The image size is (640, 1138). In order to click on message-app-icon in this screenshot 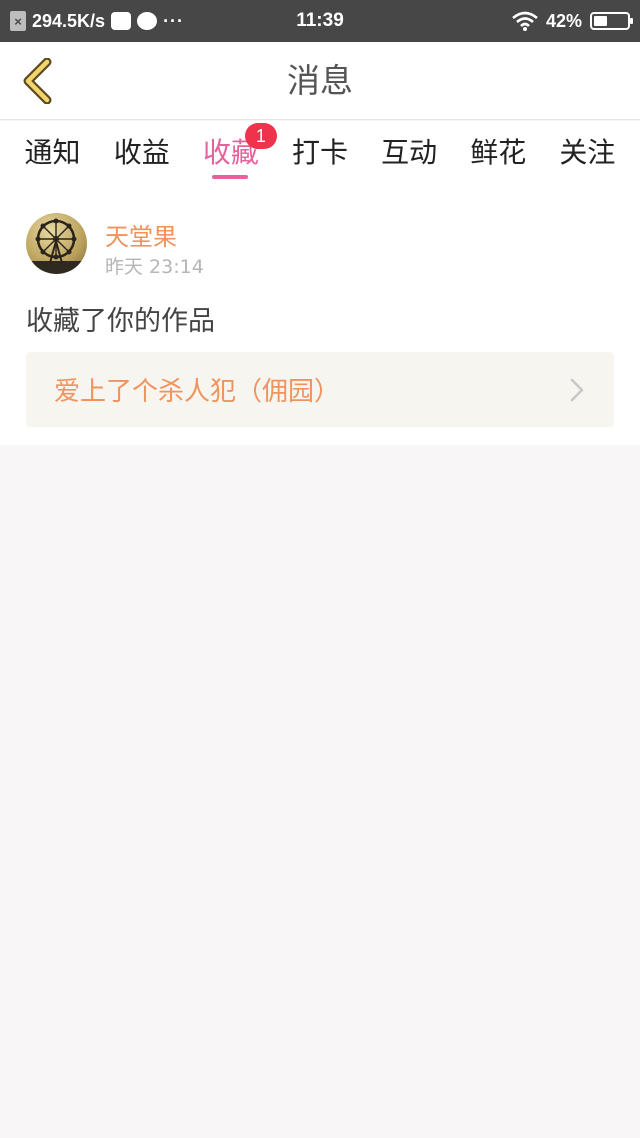, I will do `click(121, 21)`.